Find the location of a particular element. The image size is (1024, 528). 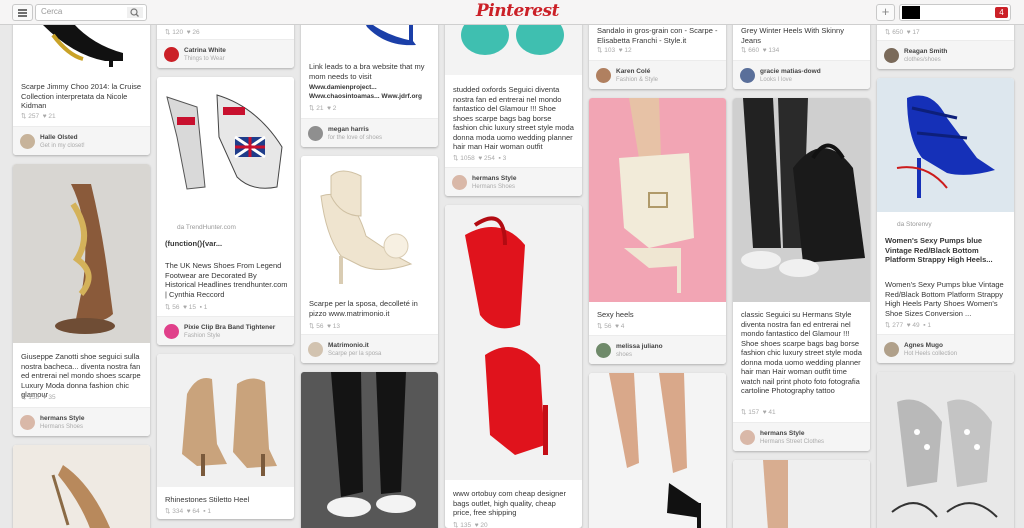

pin-attribution: Matrimonio.it Scarpe per la sposa is located at coordinates (369, 348).